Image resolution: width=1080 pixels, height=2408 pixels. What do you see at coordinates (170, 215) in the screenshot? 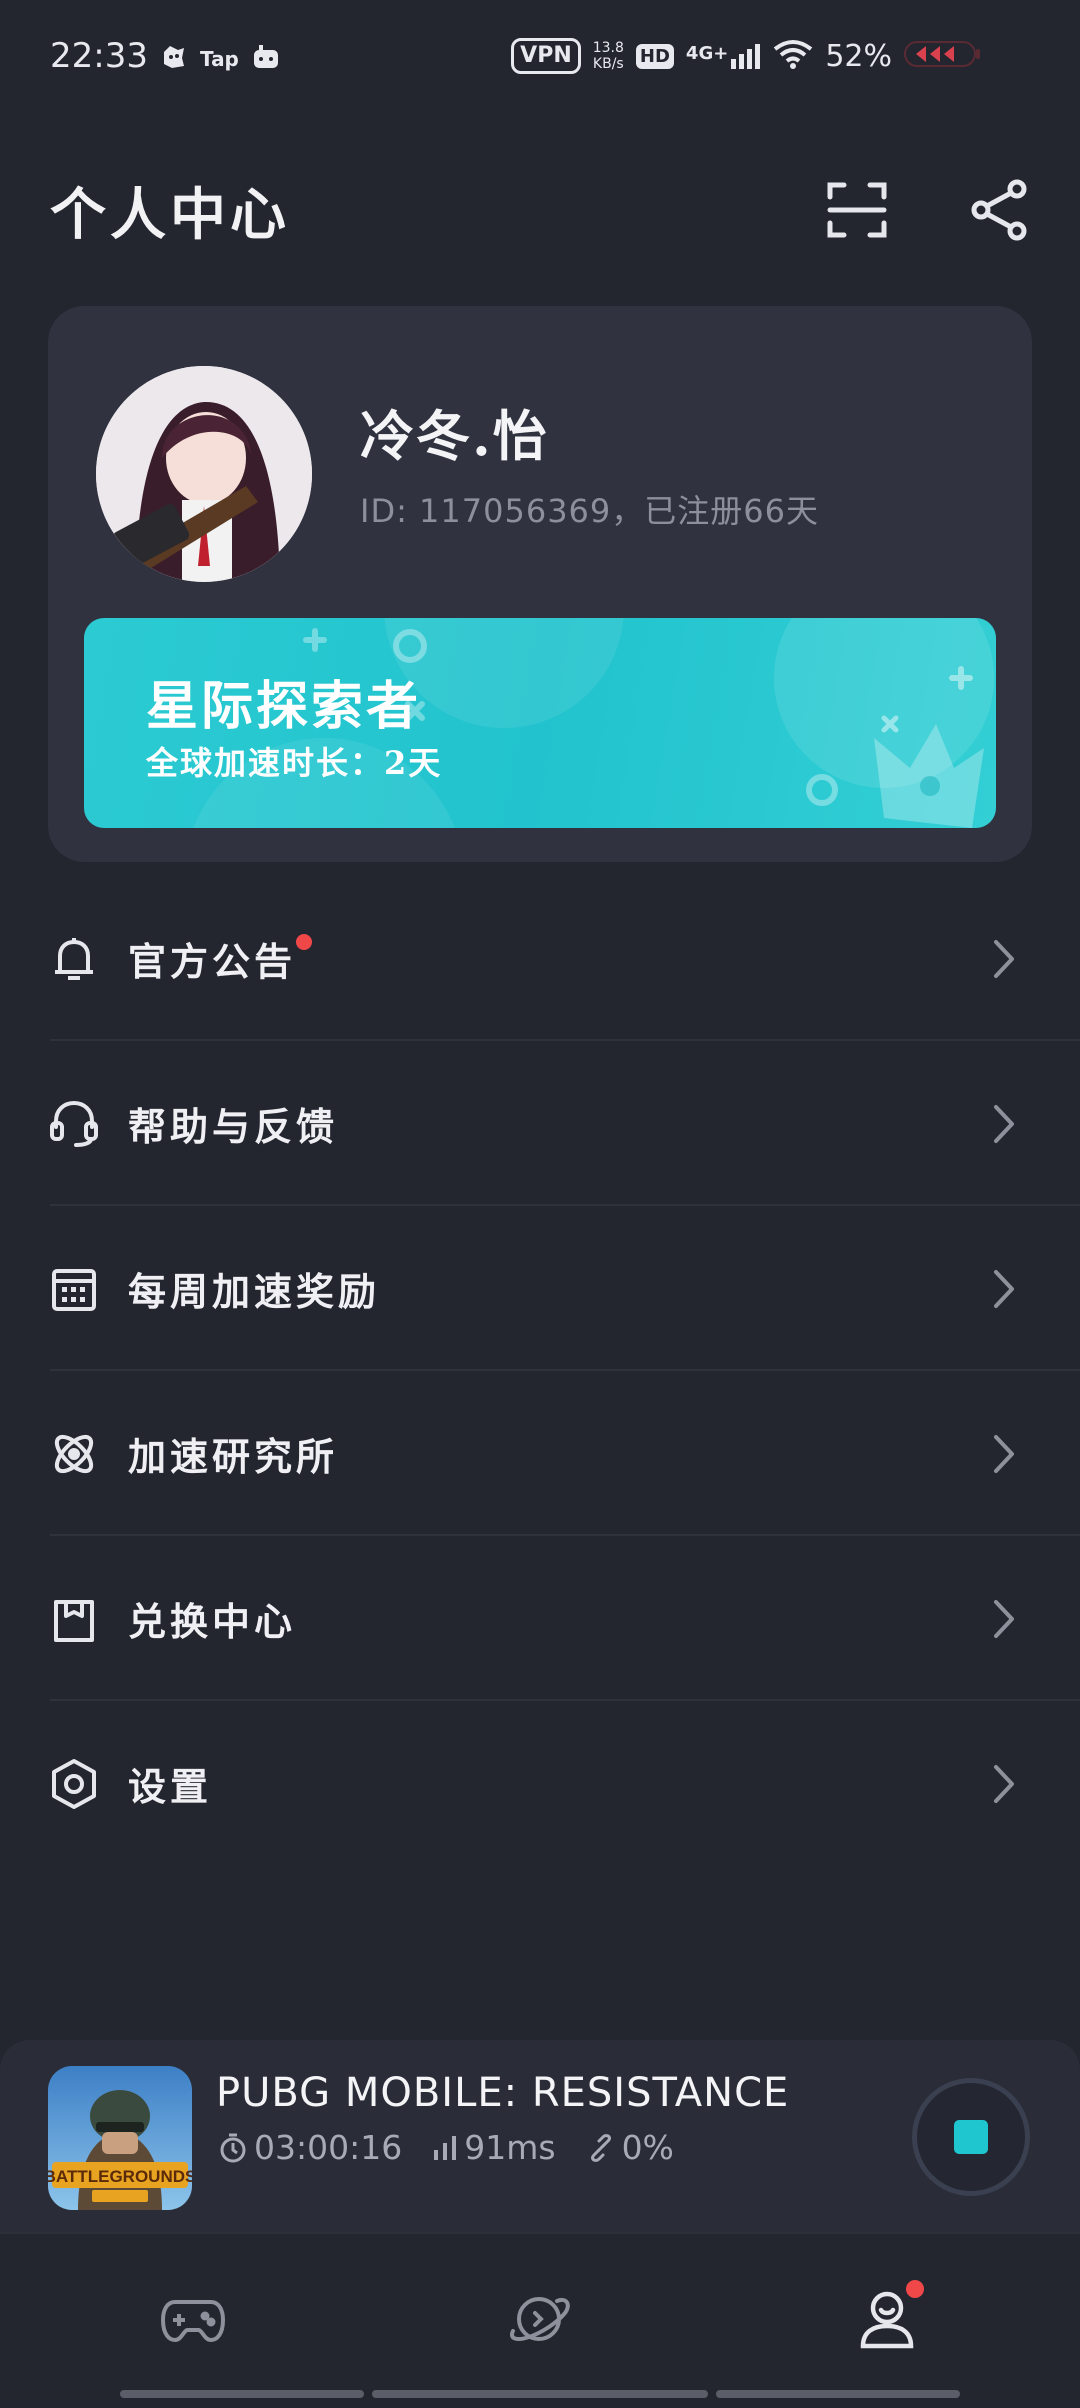
I see `page-title: 个人中心` at bounding box center [170, 215].